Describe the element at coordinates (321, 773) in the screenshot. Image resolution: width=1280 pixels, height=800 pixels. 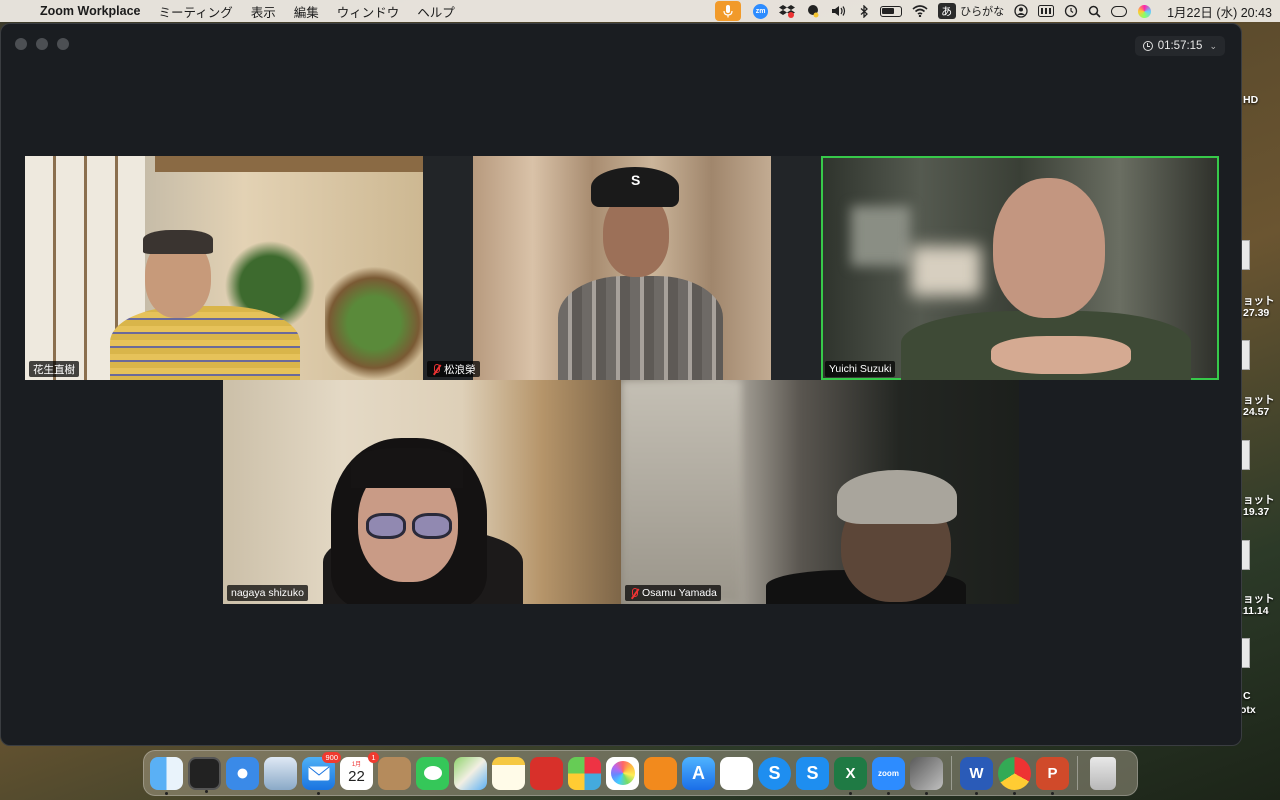
I see `mail-icon: 900` at that location.